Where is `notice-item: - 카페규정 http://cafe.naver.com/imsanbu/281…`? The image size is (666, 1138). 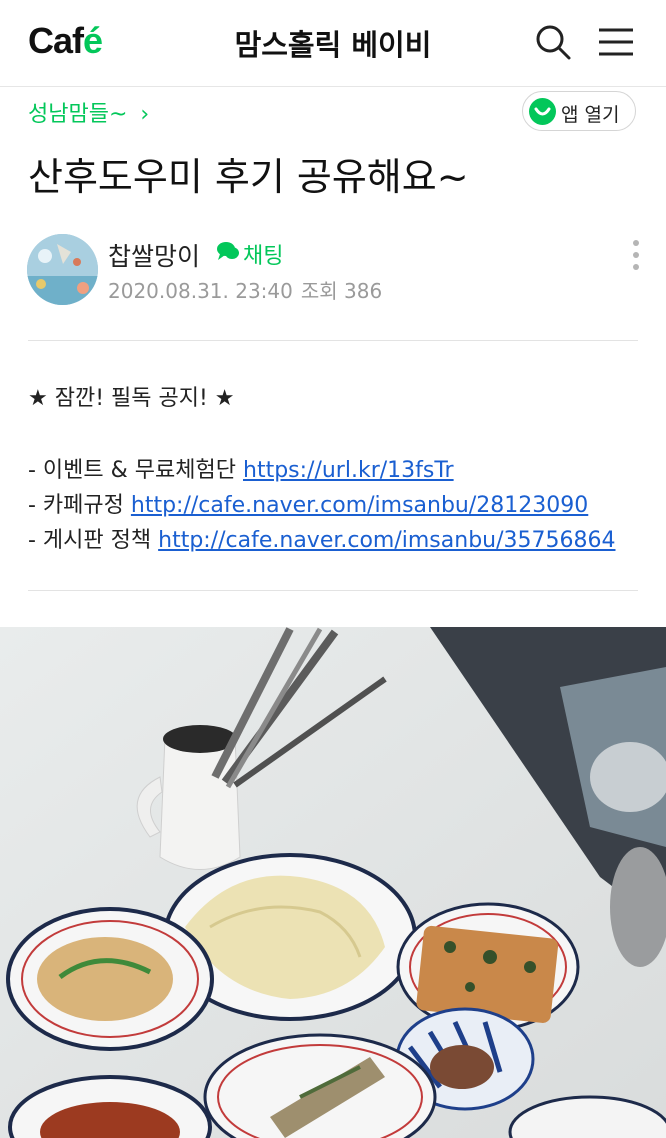 notice-item: - 카페규정 http://cafe.naver.com/imsanbu/281… is located at coordinates (308, 503).